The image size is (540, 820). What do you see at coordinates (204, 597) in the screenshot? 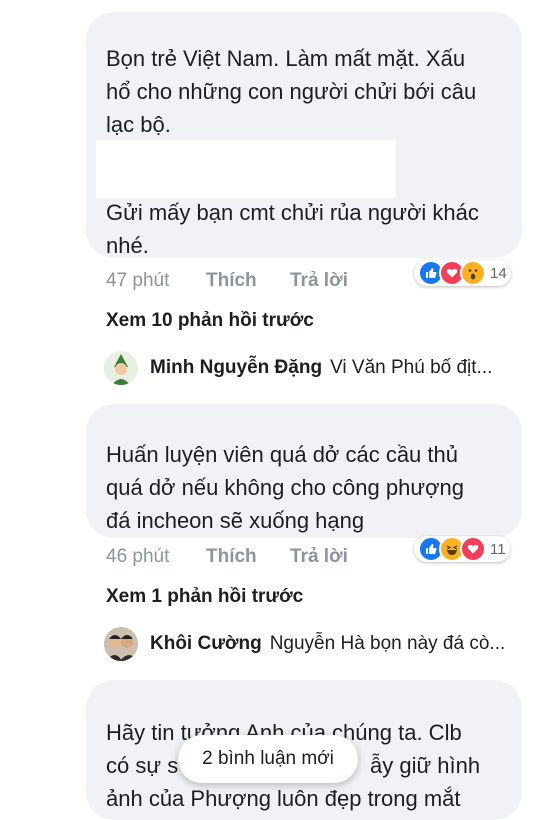
I see `view-previous-replies: Xem 1 phản hồi trước` at bounding box center [204, 597].